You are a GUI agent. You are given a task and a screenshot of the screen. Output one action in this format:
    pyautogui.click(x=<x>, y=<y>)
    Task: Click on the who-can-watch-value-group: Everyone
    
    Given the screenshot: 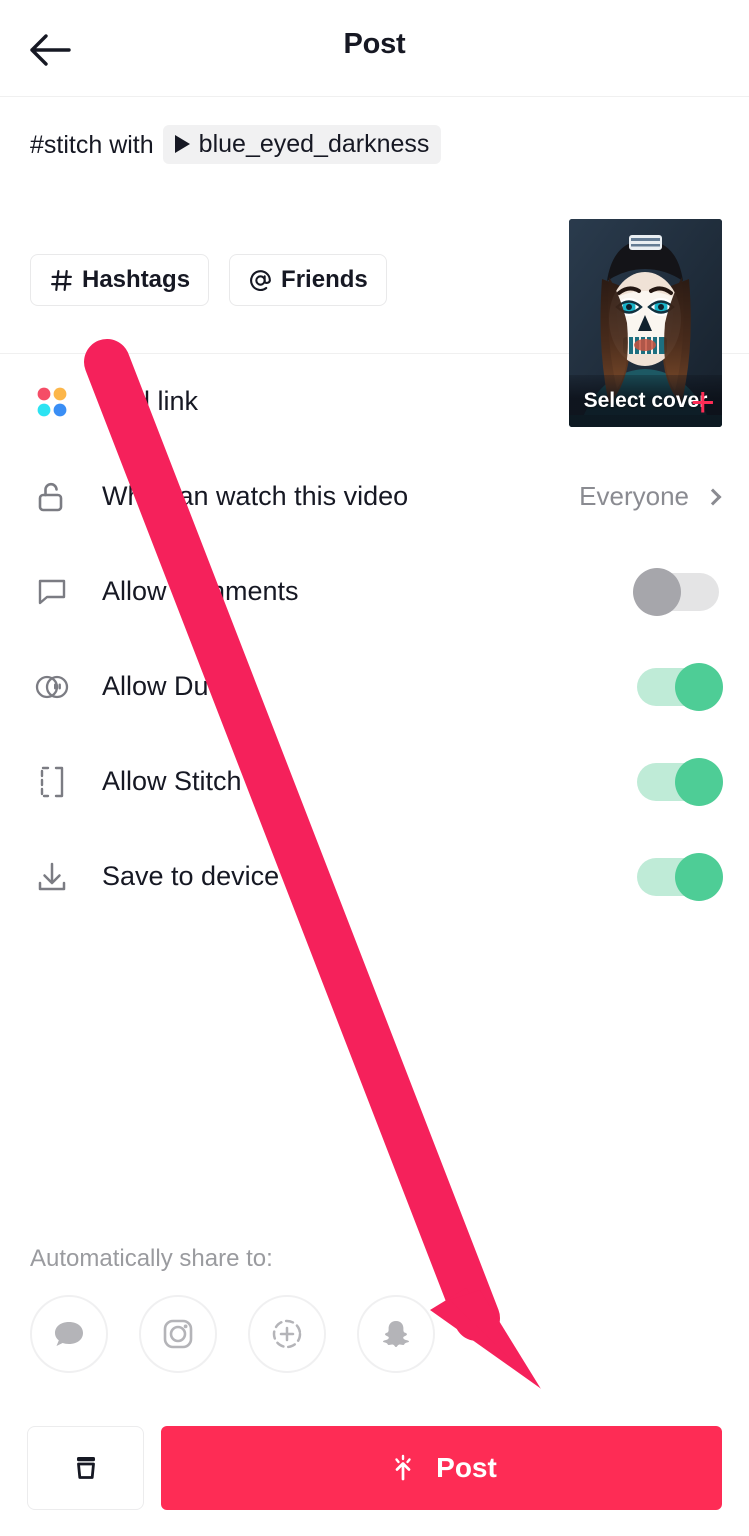 What is the action you would take?
    pyautogui.click(x=650, y=496)
    